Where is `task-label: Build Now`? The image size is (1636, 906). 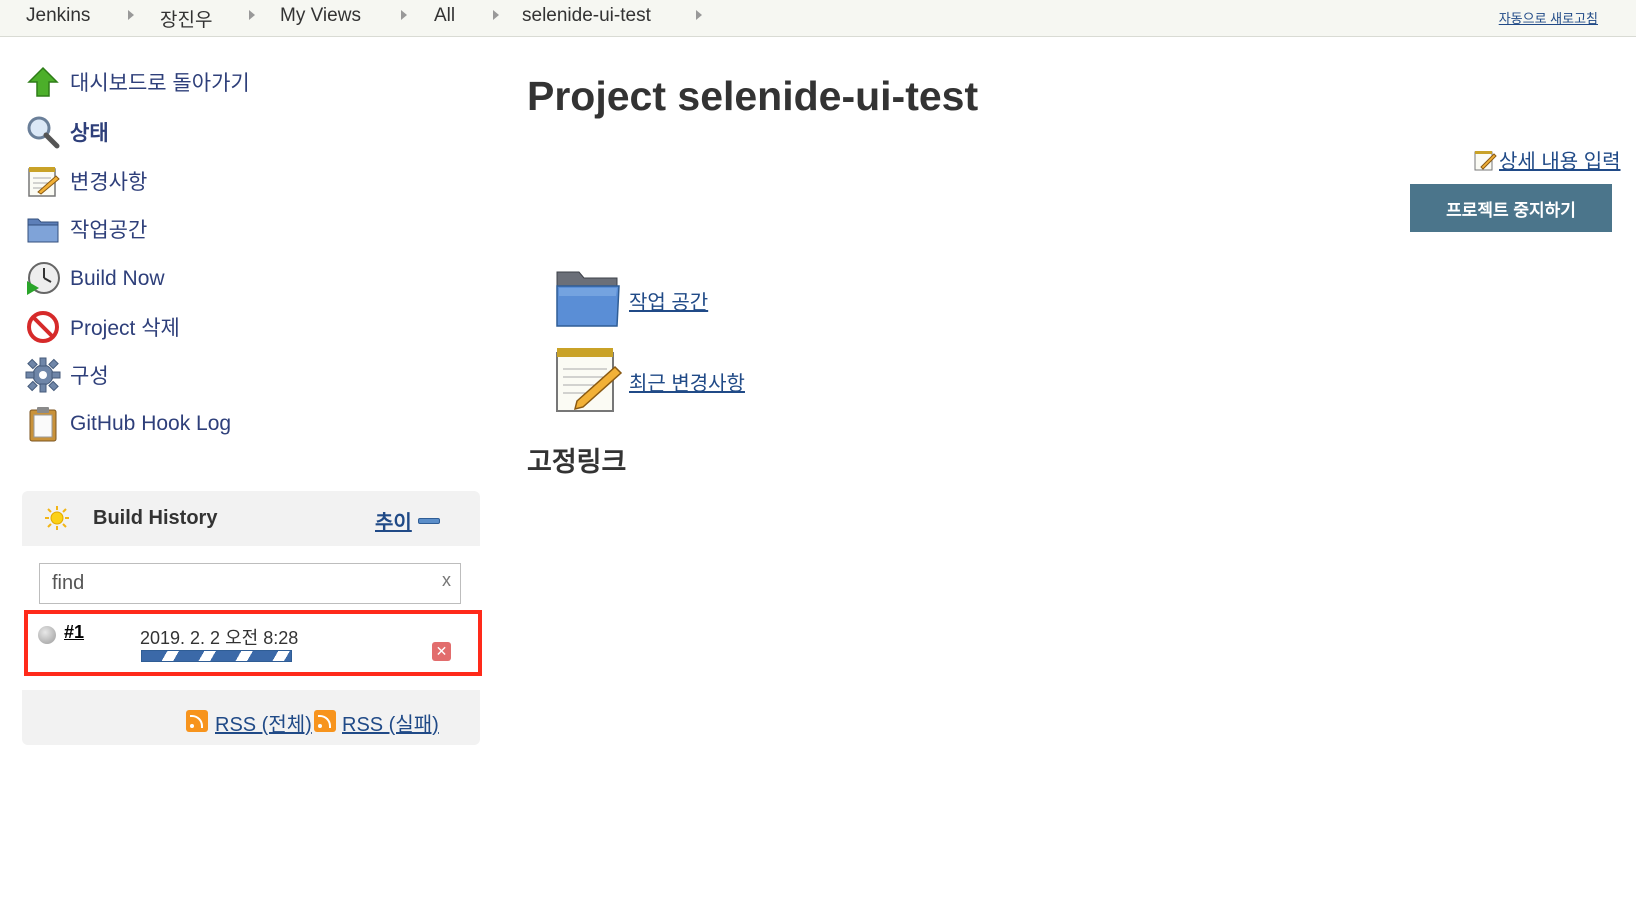 task-label: Build Now is located at coordinates (117, 279).